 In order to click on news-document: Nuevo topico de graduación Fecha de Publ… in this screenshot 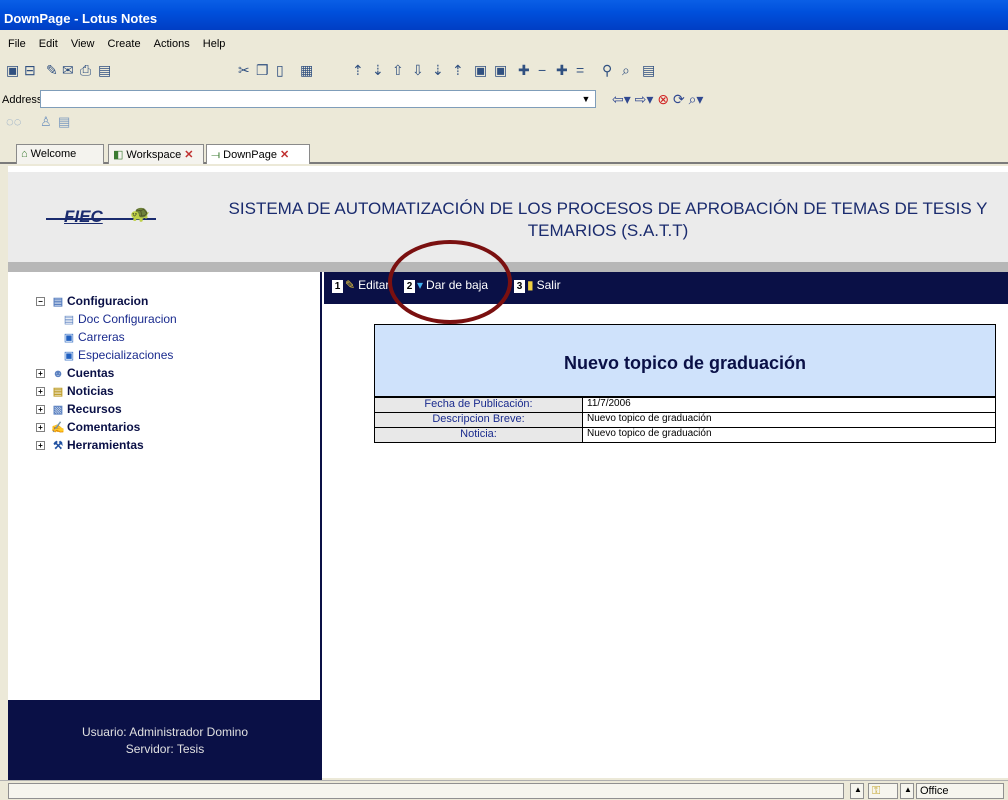, I will do `click(685, 383)`.